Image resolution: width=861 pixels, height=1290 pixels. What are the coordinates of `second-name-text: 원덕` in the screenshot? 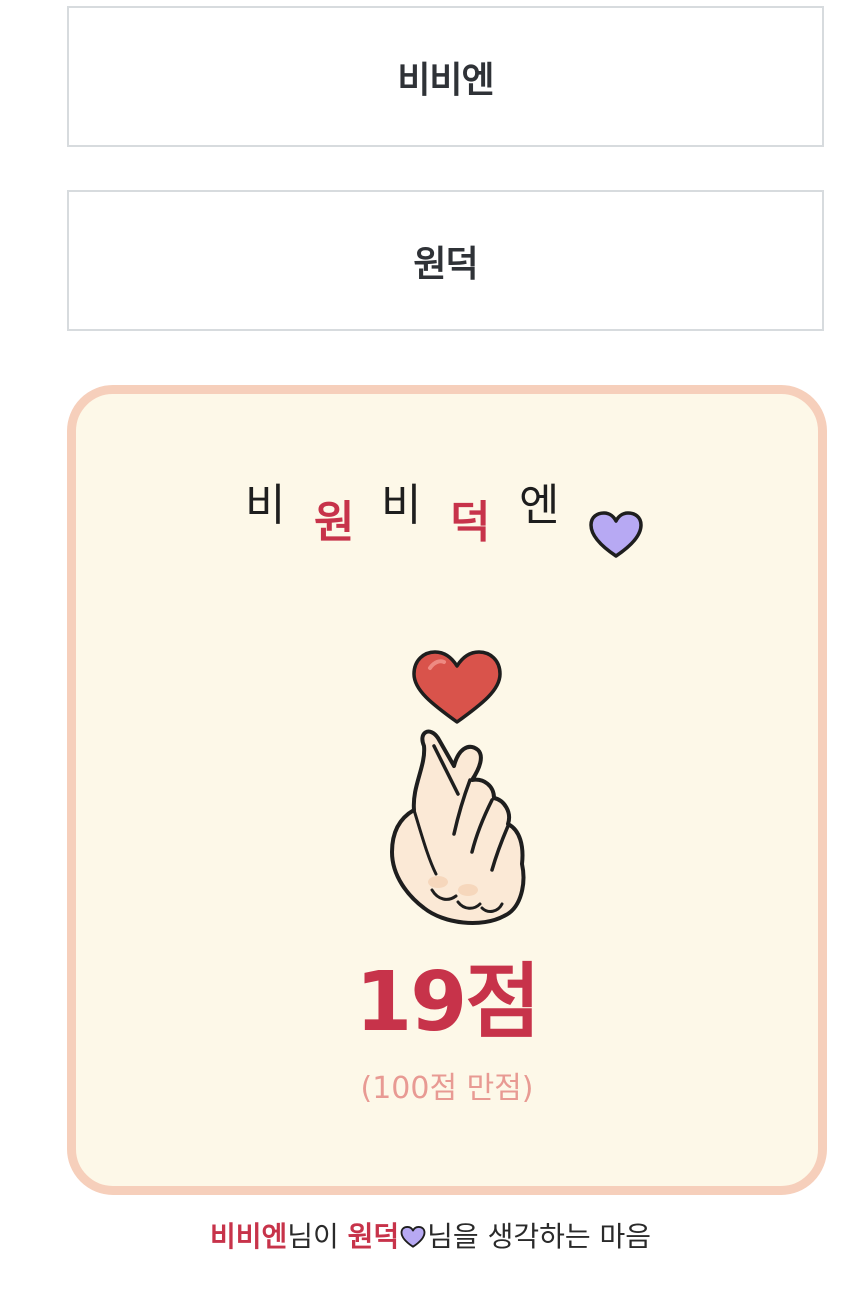 It's located at (445, 264).